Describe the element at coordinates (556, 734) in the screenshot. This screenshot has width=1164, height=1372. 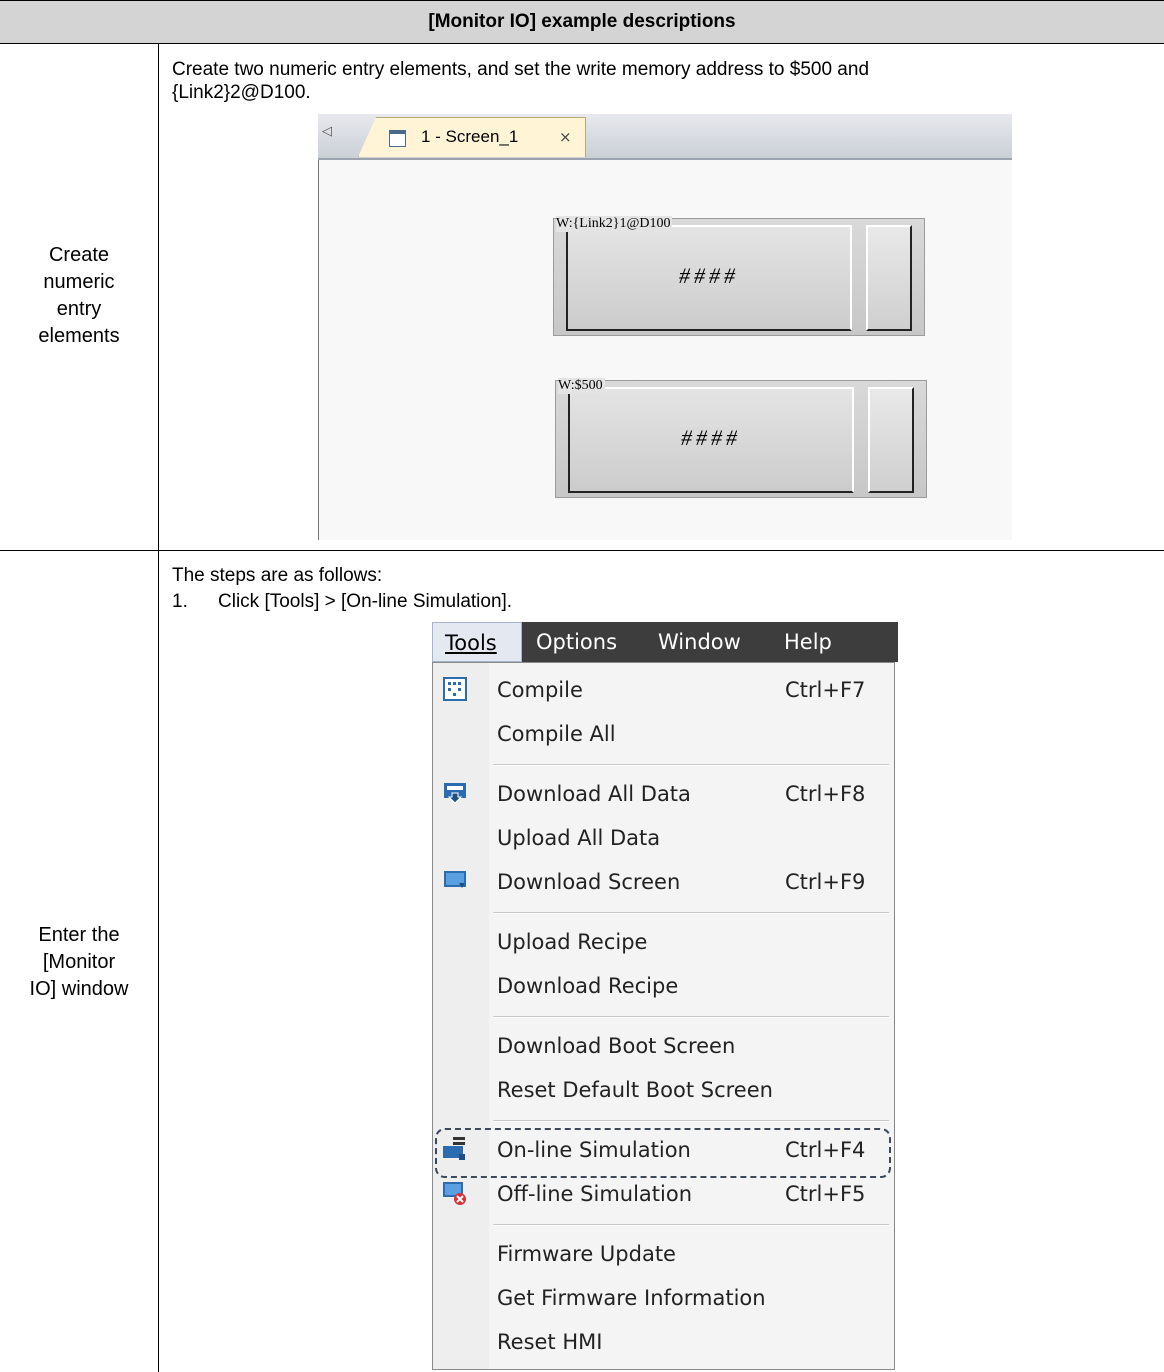
I see `menu-item-compile-all: Compile All` at that location.